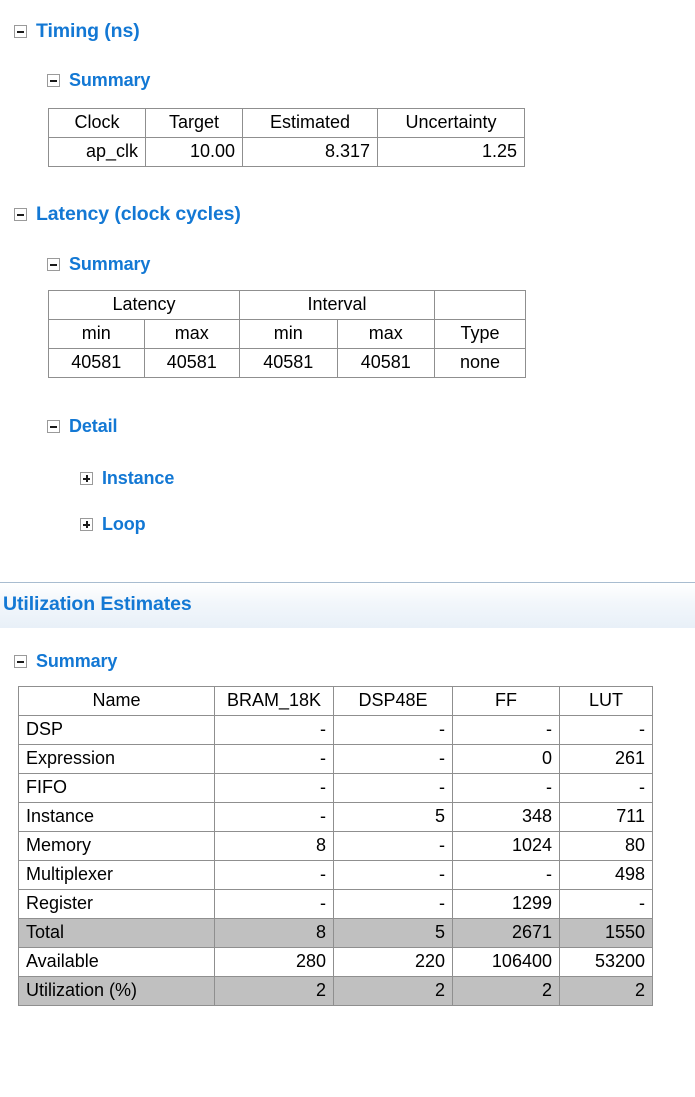  Describe the element at coordinates (116, 962) in the screenshot. I see `cell-resource-name: Available` at that location.